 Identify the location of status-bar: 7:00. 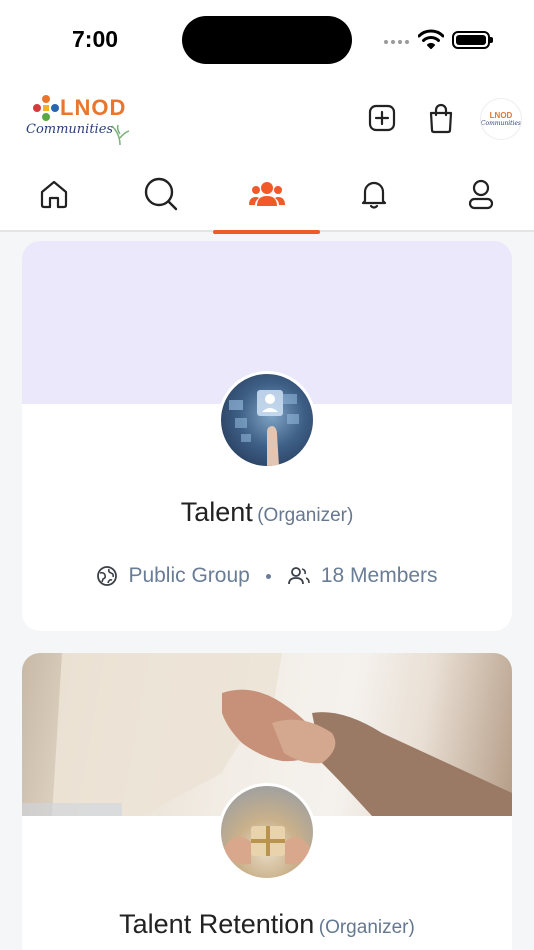
(267, 40).